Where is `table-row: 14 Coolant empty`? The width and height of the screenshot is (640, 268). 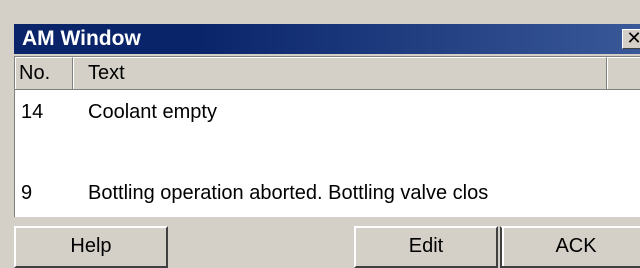 table-row: 14 Coolant empty is located at coordinates (327, 112).